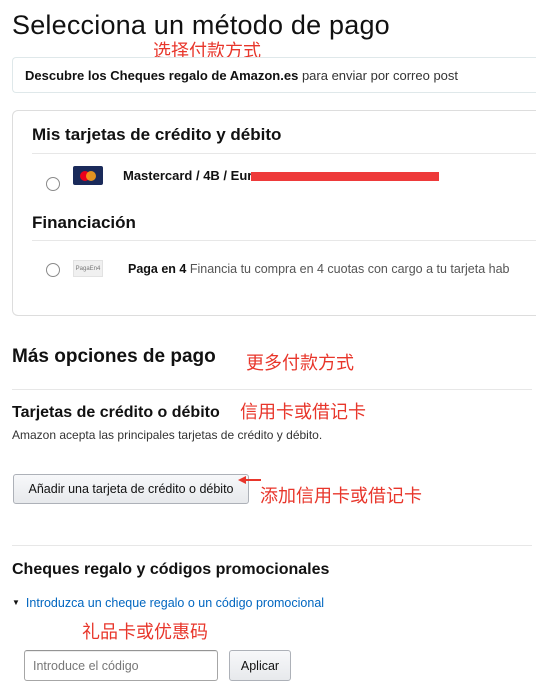 Image resolution: width=536 pixels, height=699 pixels. Describe the element at coordinates (53, 270) in the screenshot. I see `financing-radio` at that location.